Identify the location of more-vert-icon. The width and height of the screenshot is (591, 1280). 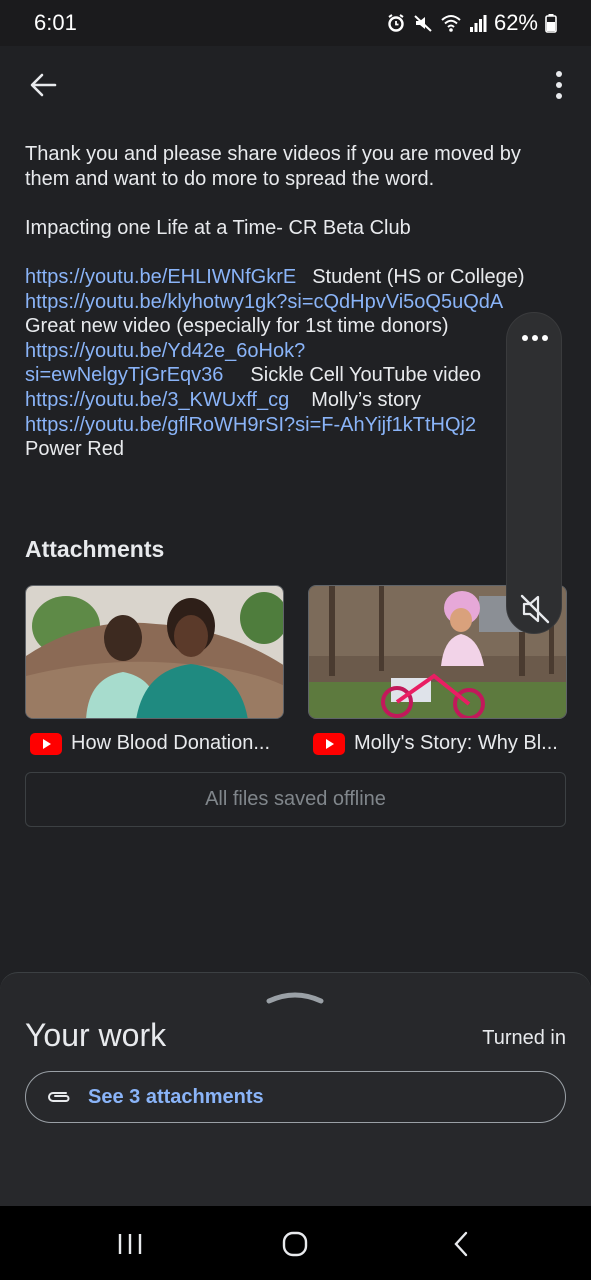
(559, 85).